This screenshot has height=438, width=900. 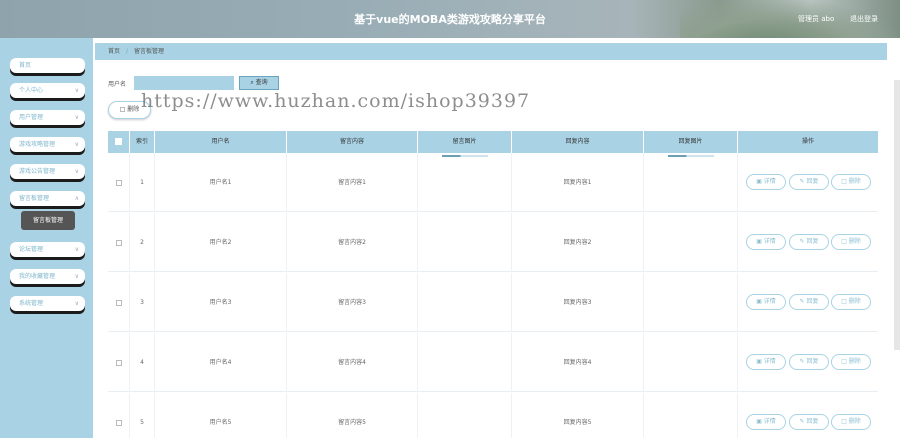 What do you see at coordinates (47, 249) in the screenshot?
I see `sidebar-item-forum: 论坛管理 ∨` at bounding box center [47, 249].